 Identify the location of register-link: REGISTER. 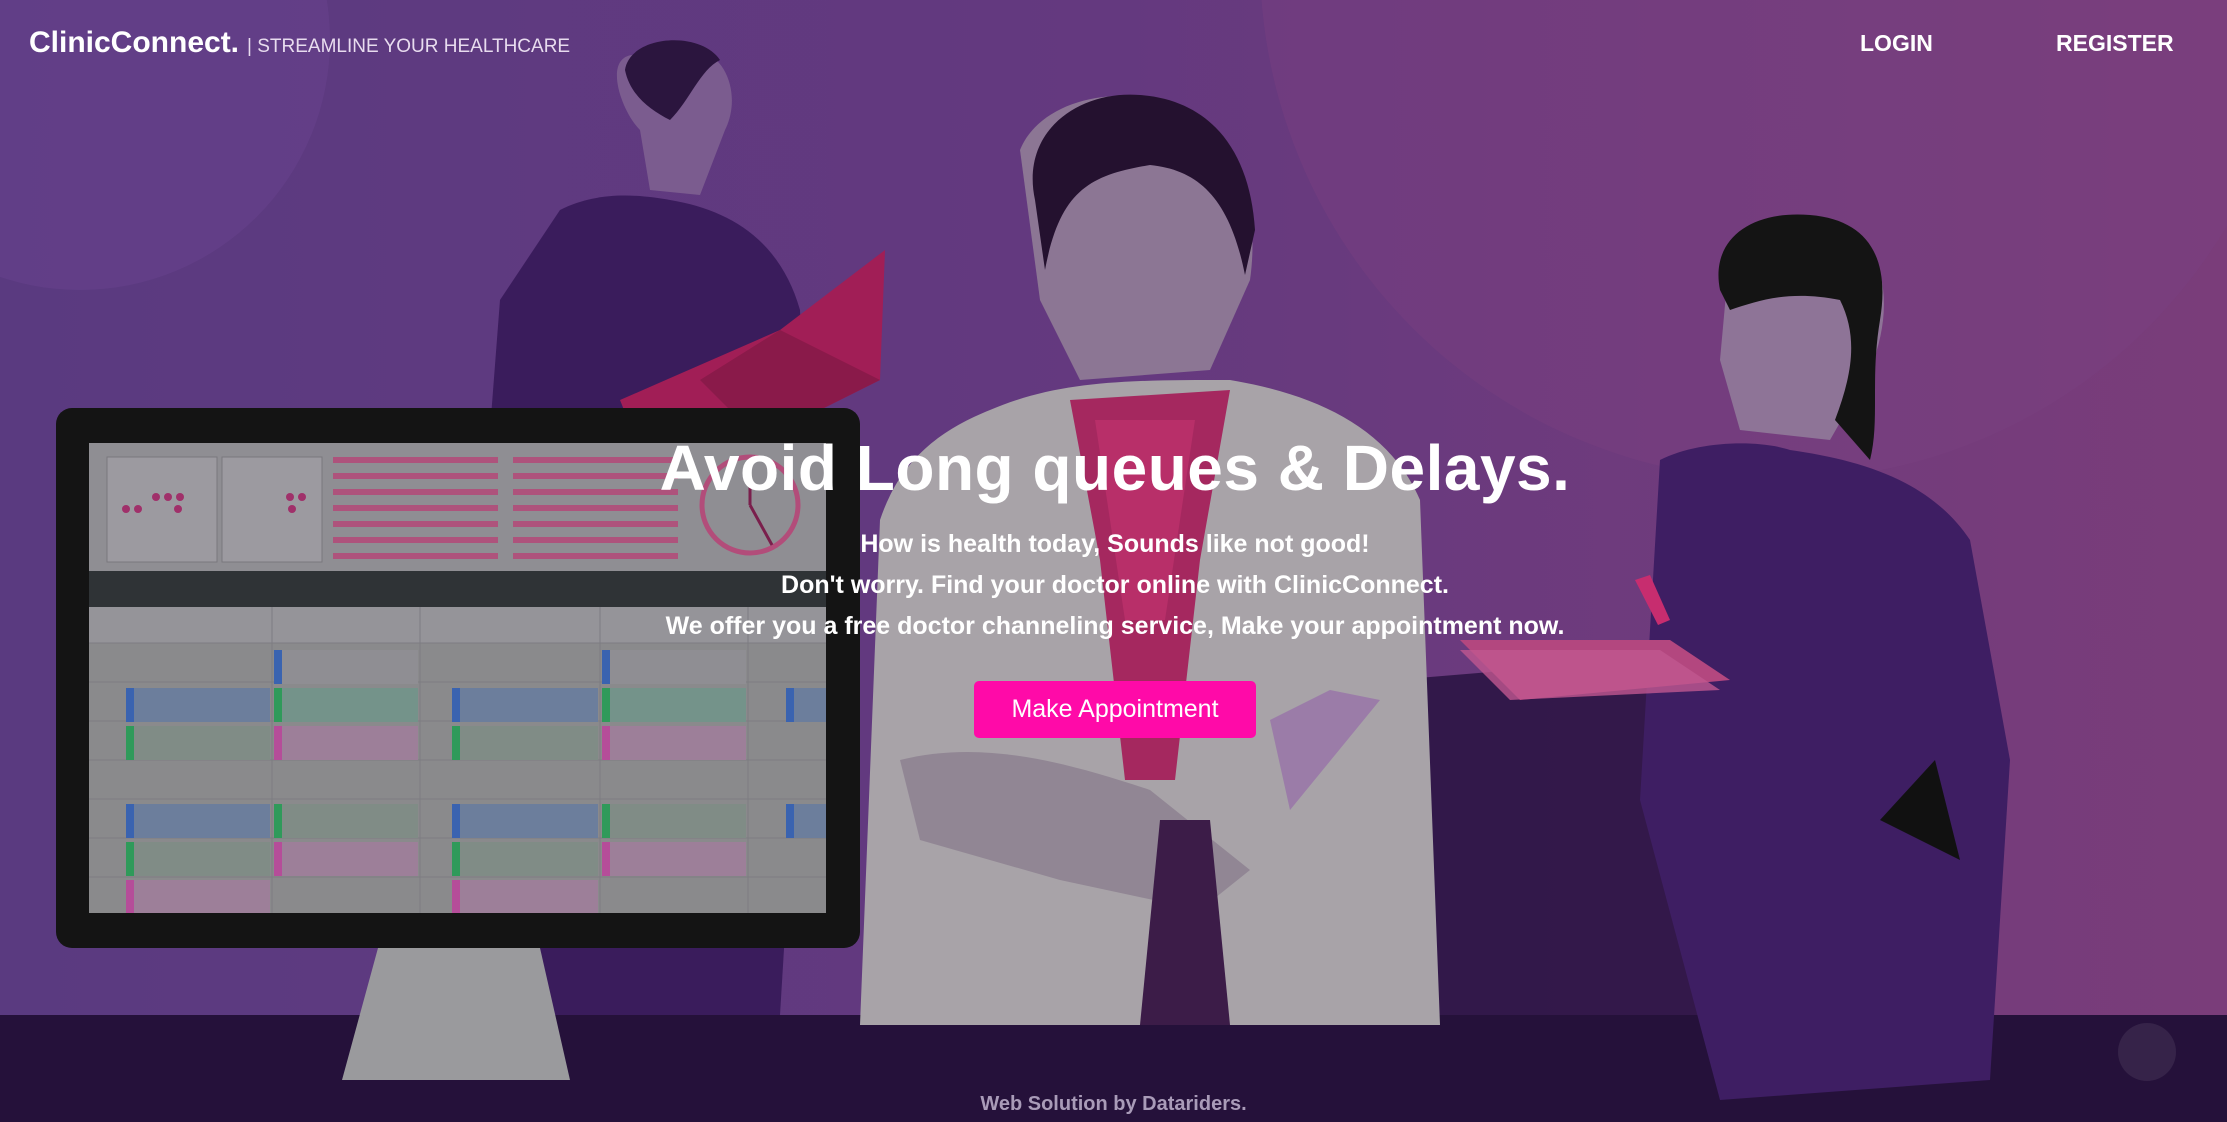
(2115, 43).